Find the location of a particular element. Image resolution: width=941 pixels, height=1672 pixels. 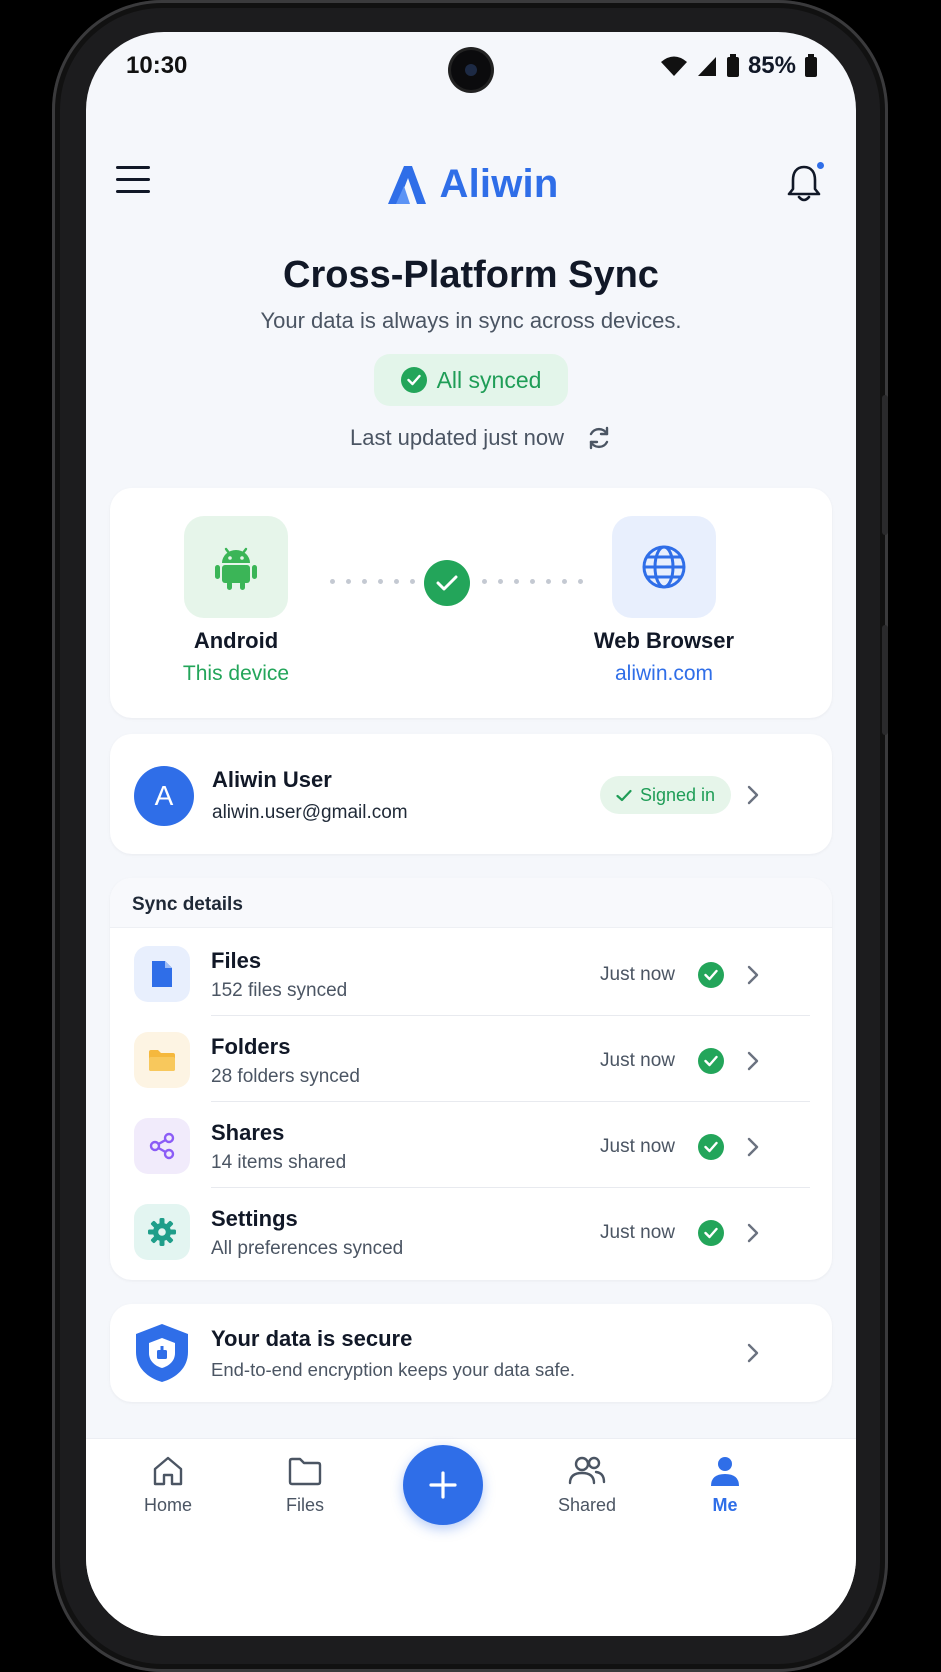

last-updated: Last updated just now is located at coordinates (471, 438).